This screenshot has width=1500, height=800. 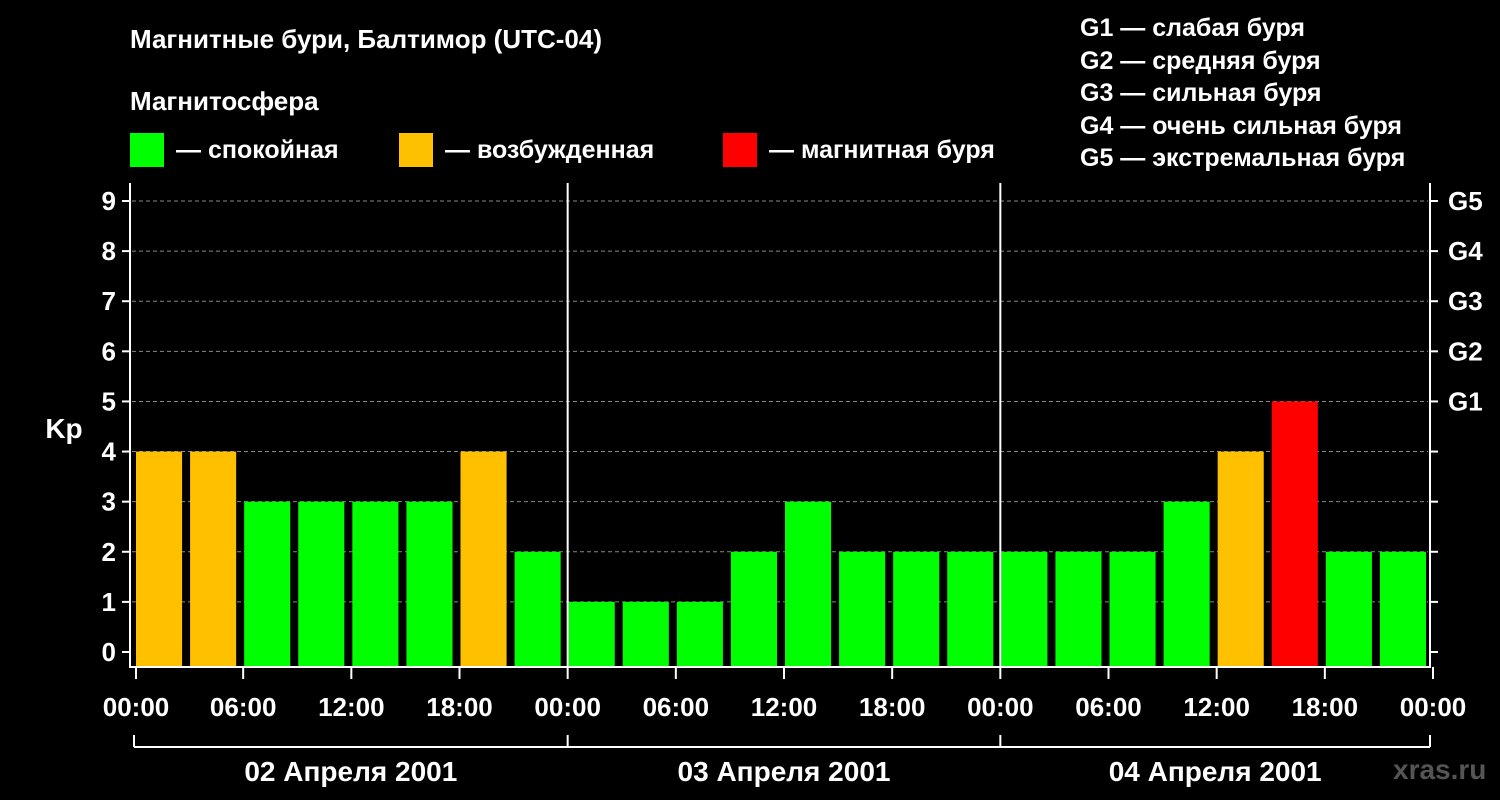 I want to click on x-tick-label-3: 18:00, so click(x=459, y=707).